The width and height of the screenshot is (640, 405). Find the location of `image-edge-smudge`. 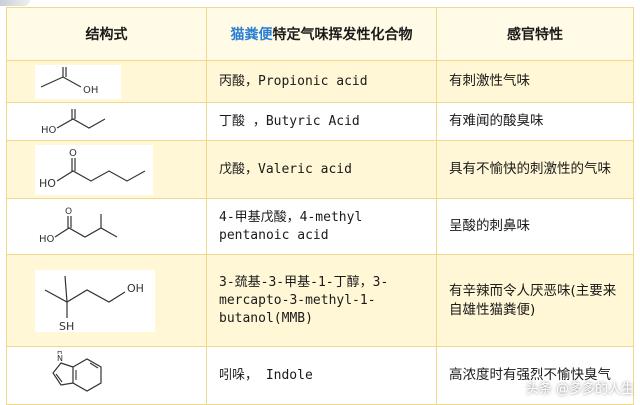

image-edge-smudge is located at coordinates (15, 3).